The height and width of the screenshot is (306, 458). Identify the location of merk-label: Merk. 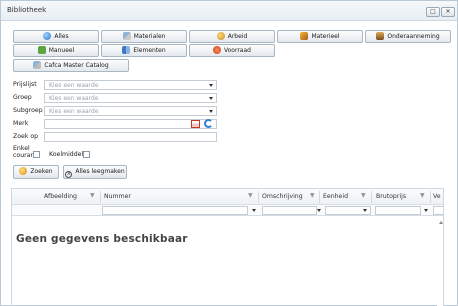
(21, 123).